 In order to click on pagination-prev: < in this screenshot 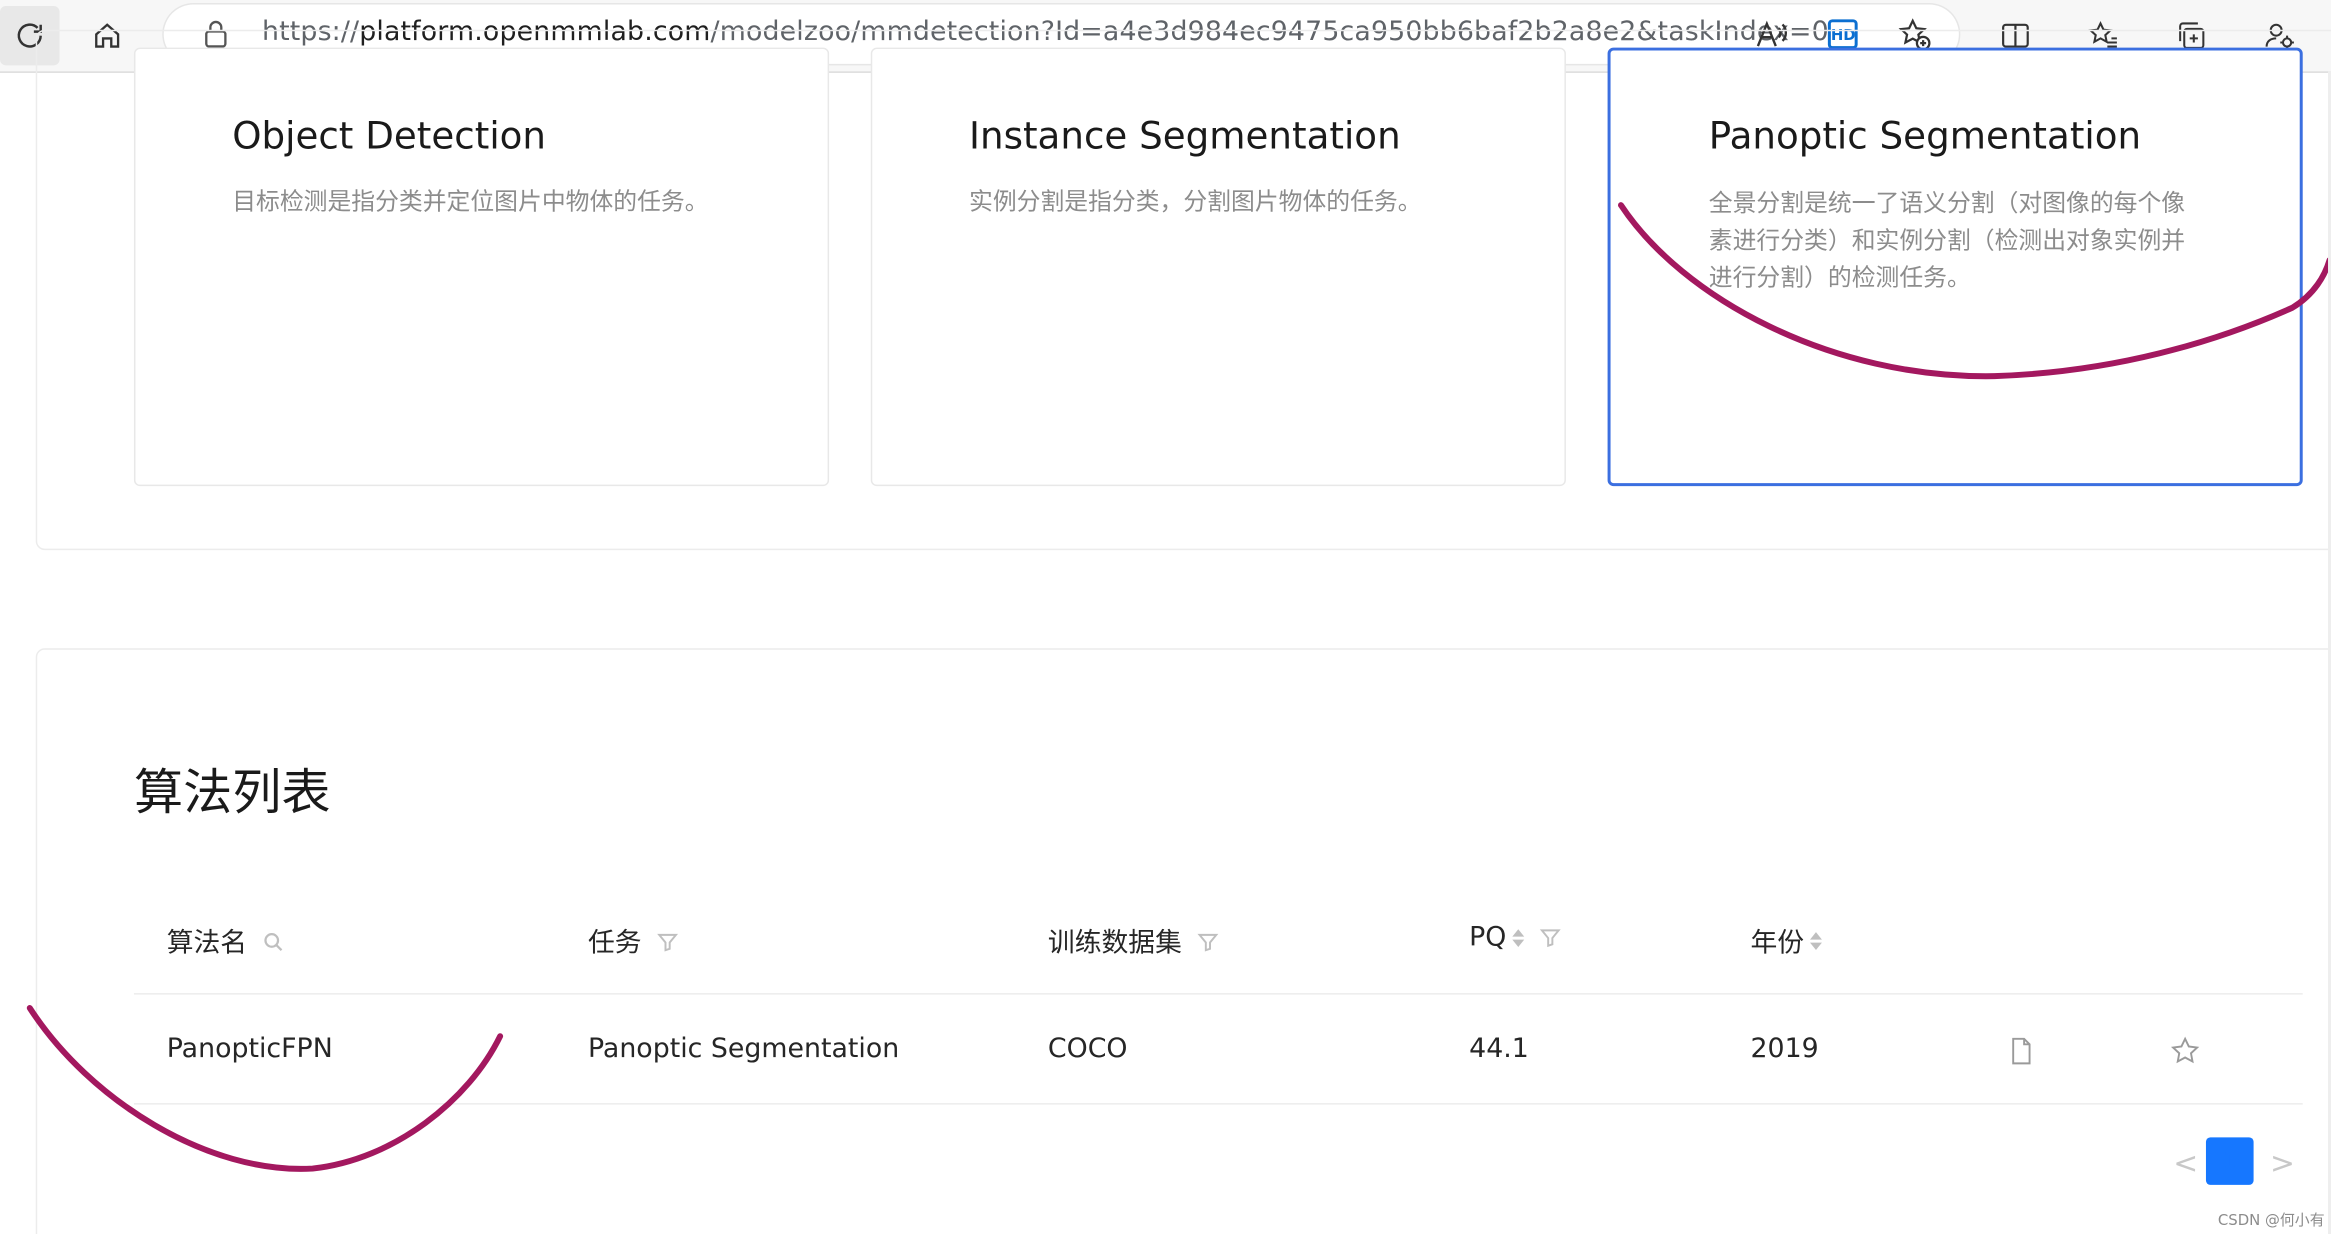, I will do `click(2185, 1163)`.